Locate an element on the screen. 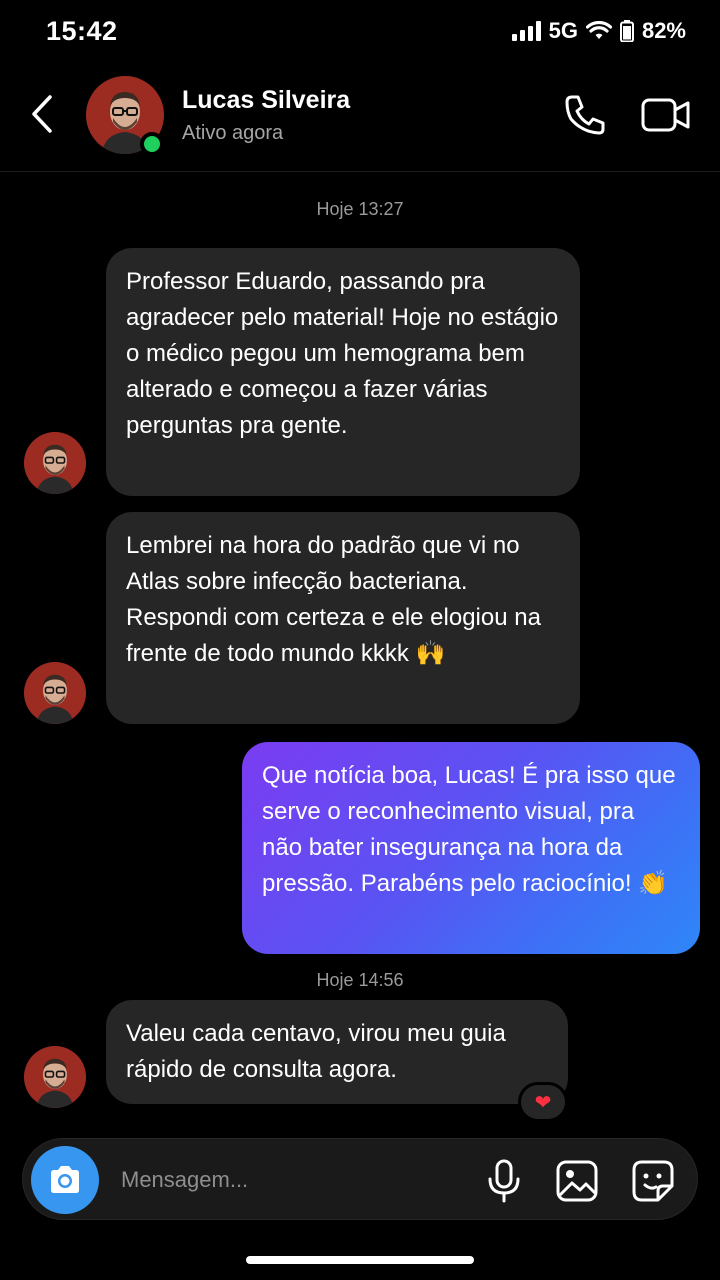 The image size is (720, 1280). back-arrow-icon is located at coordinates (42, 114).